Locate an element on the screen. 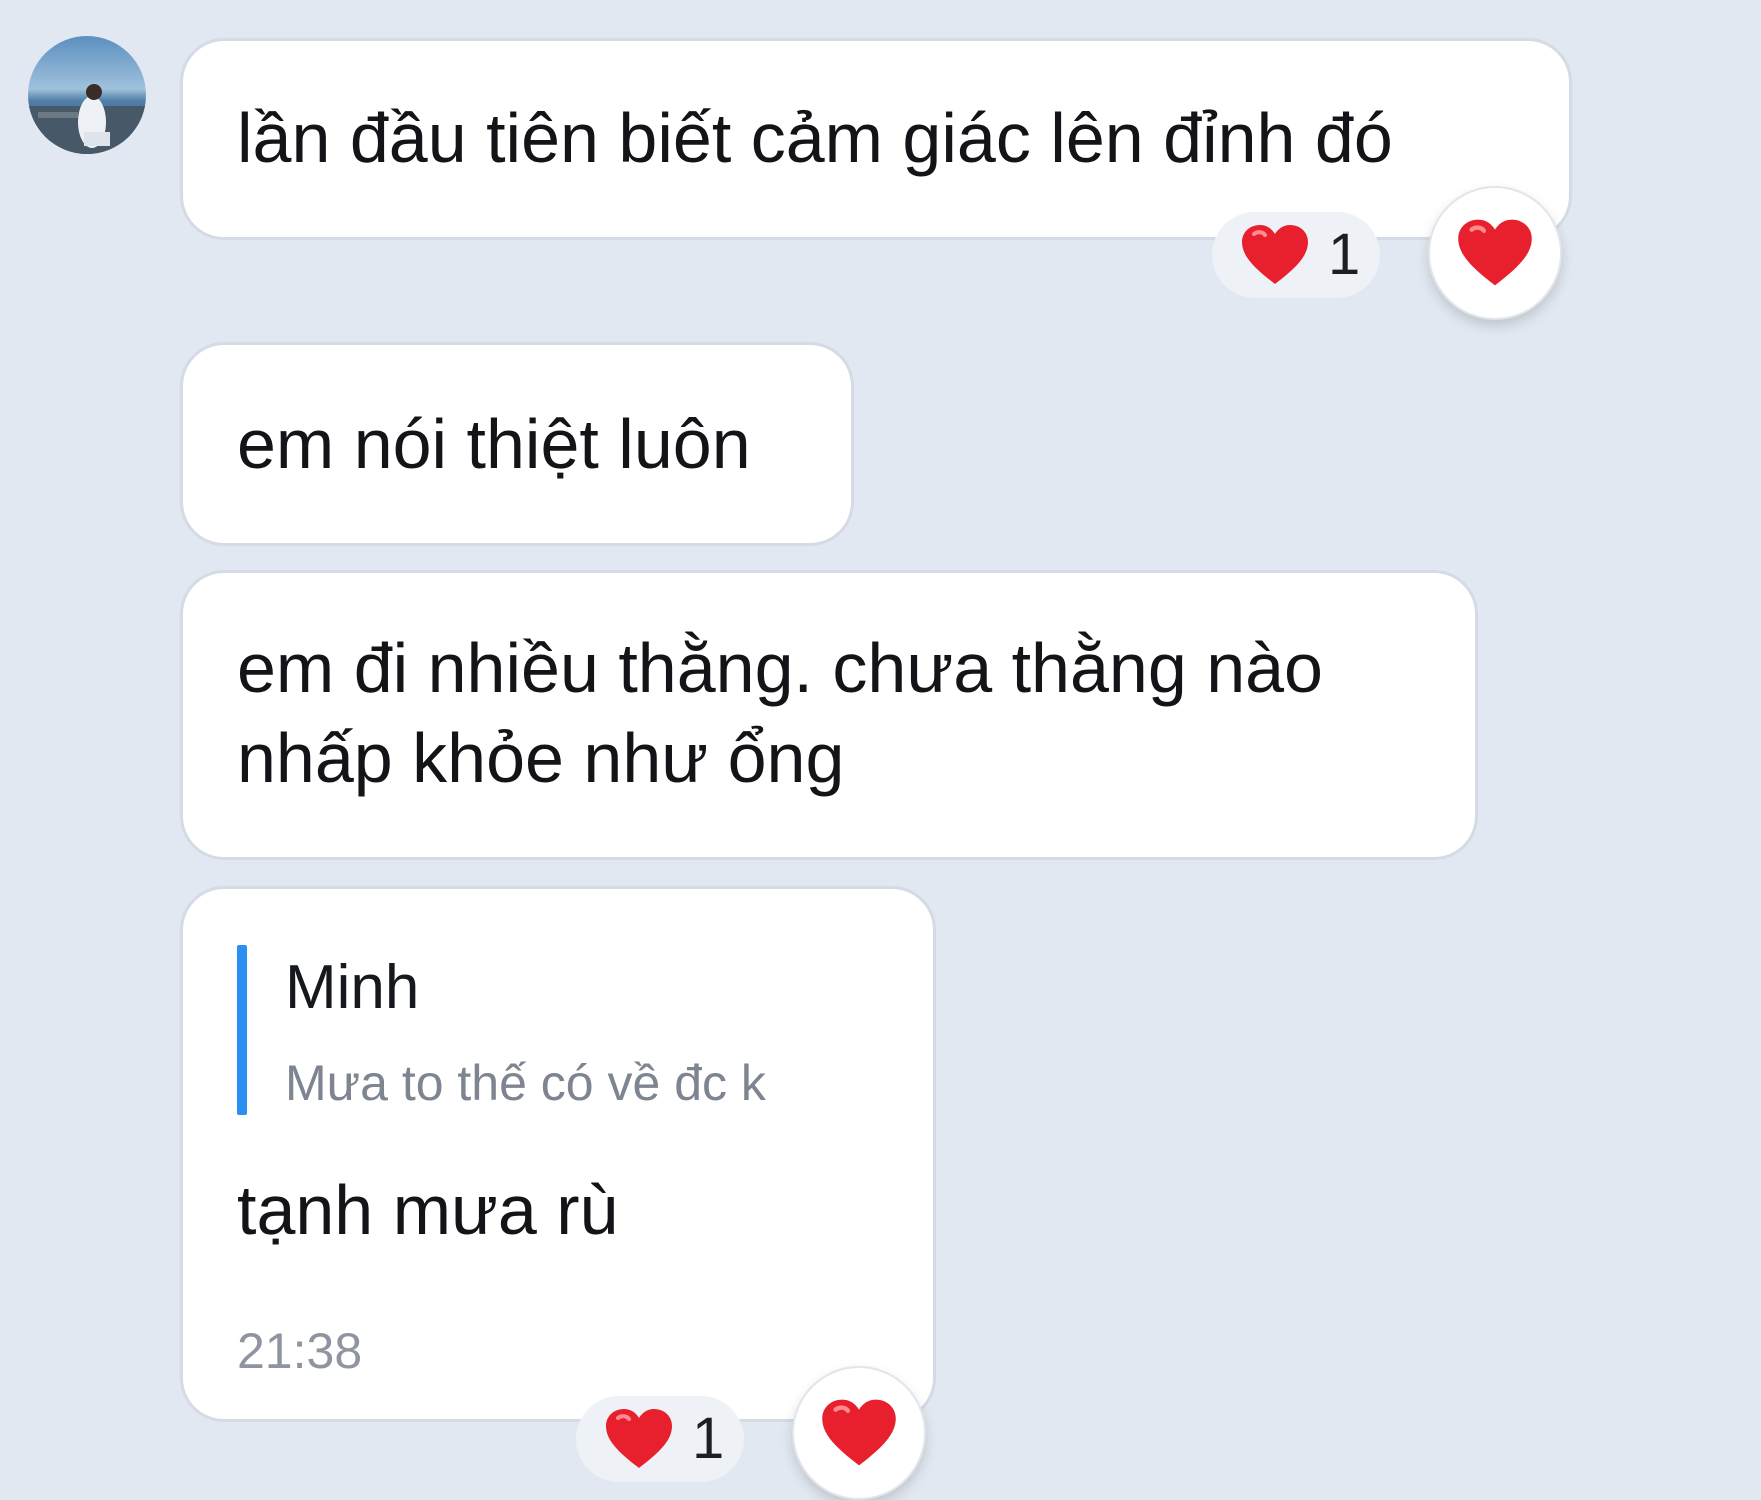 This screenshot has height=1500, width=1761. message-text: tạnh mưa rù is located at coordinates (428, 1210).